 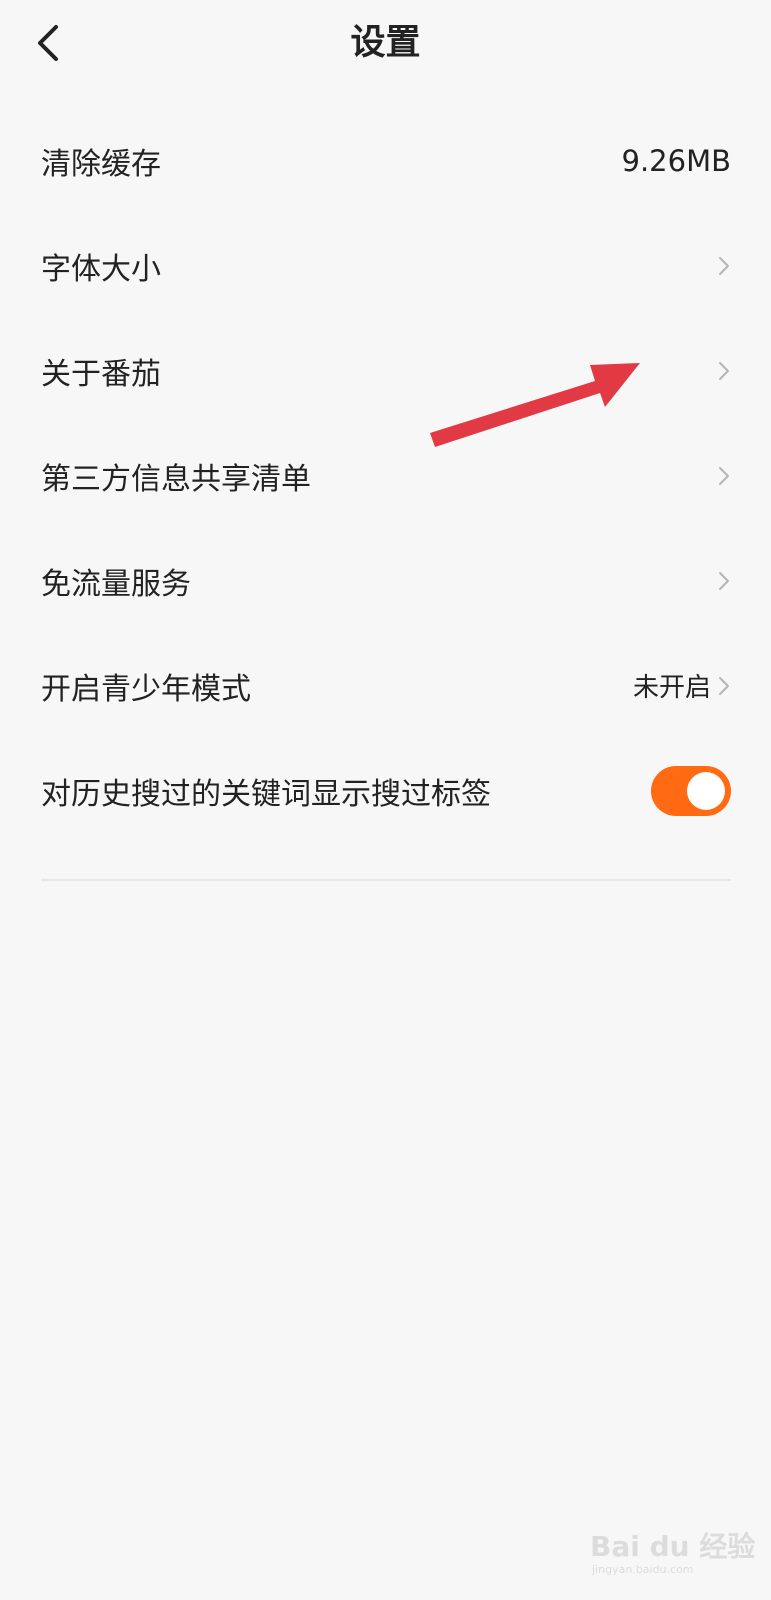 What do you see at coordinates (385, 160) in the screenshot?
I see `clear-cache-row: 清除缓存 9.26MB` at bounding box center [385, 160].